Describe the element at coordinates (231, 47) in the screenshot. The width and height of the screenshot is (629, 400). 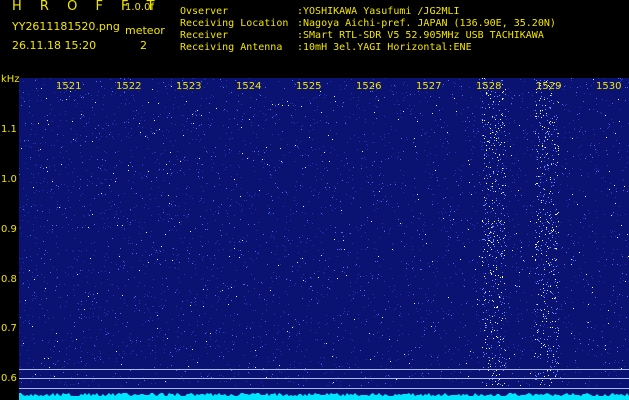
I see `antenna-key: Receiving Antenna` at that location.